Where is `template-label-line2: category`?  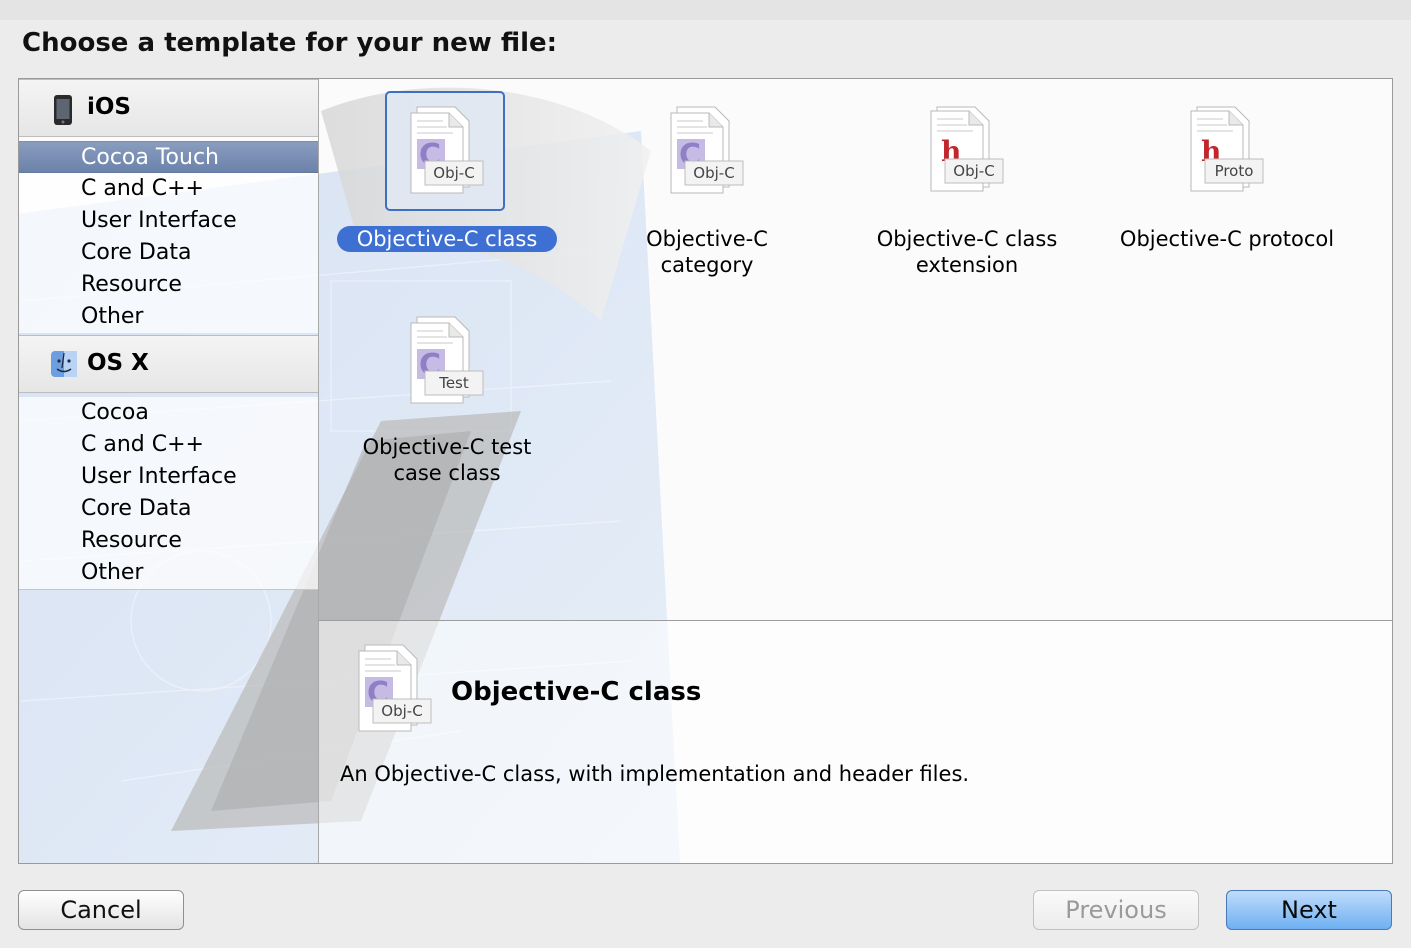
template-label-line2: category is located at coordinates (707, 265).